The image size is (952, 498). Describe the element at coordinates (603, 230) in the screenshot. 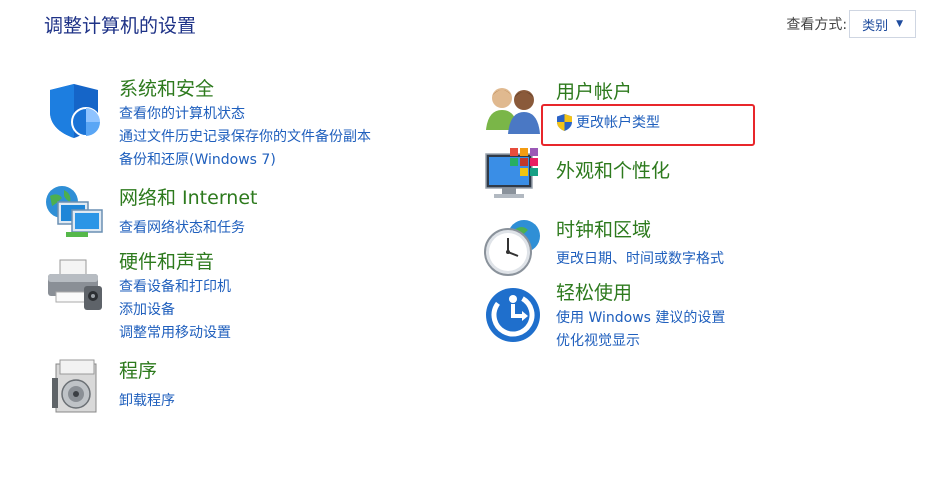

I see `category-clock-region: 时钟和区域` at that location.